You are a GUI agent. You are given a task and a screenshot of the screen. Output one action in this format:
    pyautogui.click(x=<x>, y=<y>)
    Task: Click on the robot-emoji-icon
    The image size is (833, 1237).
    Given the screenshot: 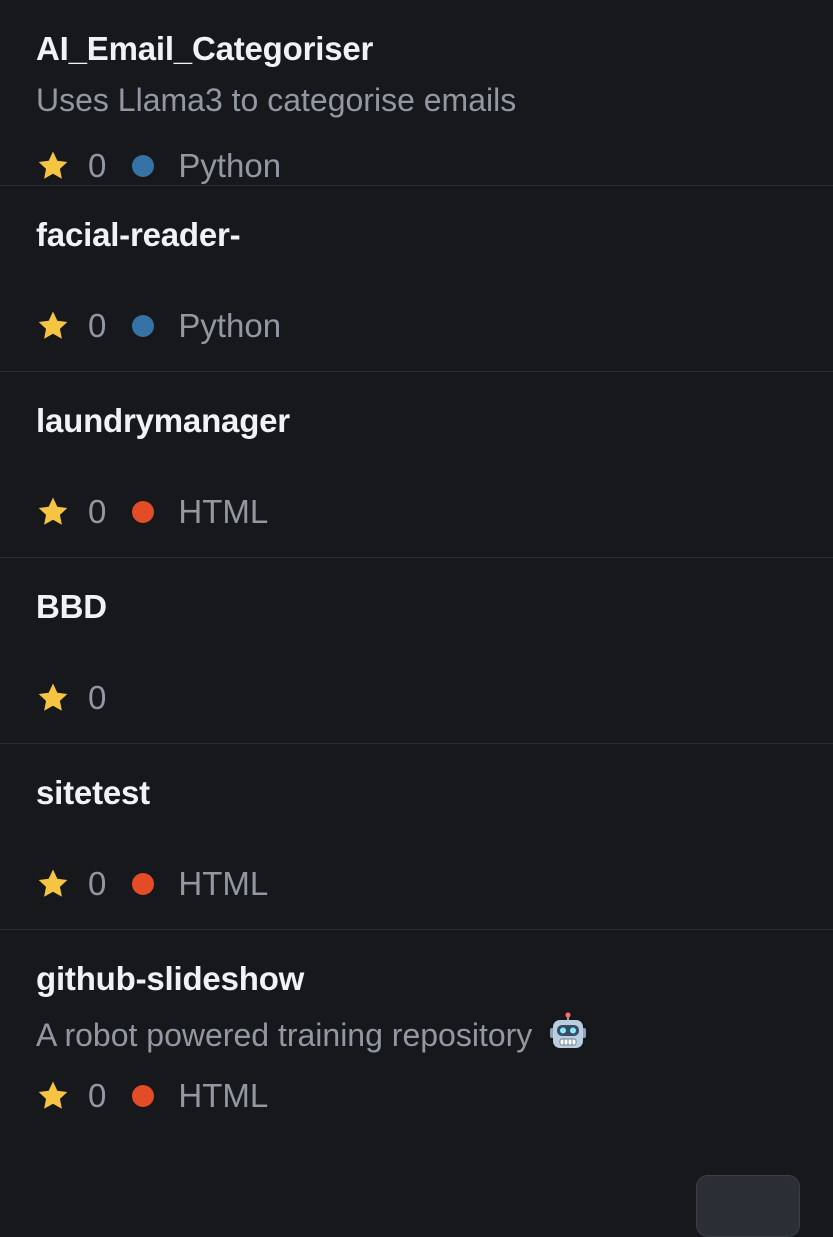 What is the action you would take?
    pyautogui.click(x=568, y=1030)
    